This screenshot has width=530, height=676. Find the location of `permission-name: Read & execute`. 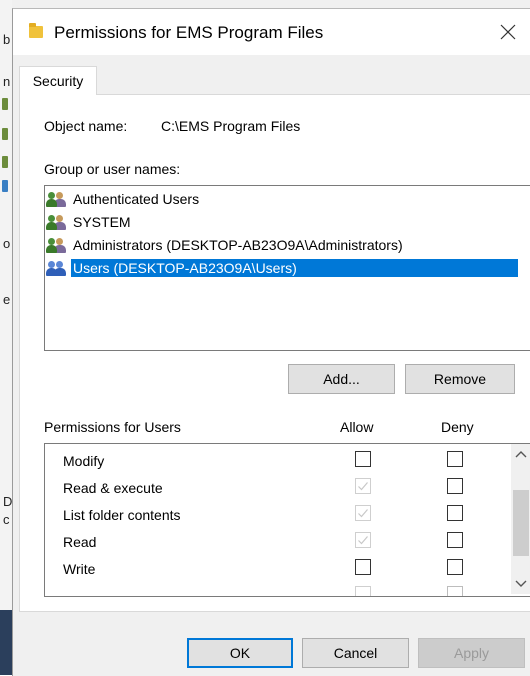

permission-name: Read & execute is located at coordinates (113, 488).